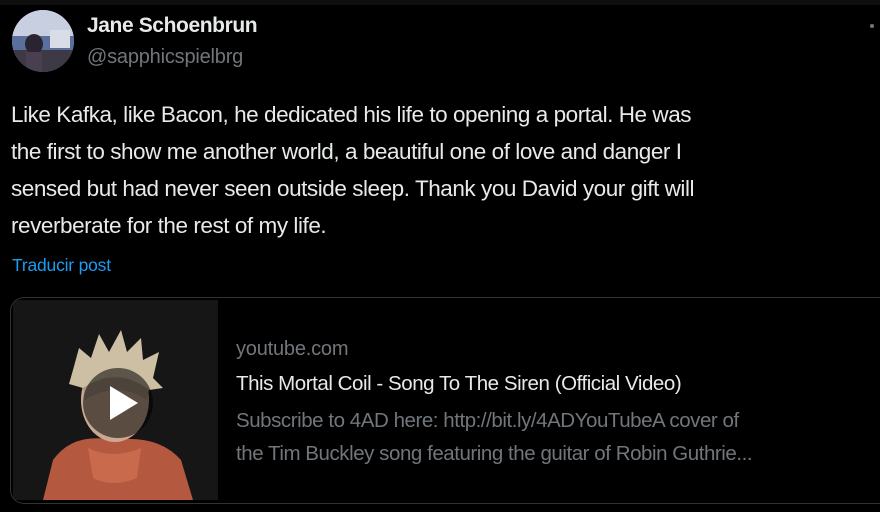 The image size is (880, 512). I want to click on more-dots-icon, so click(872, 26).